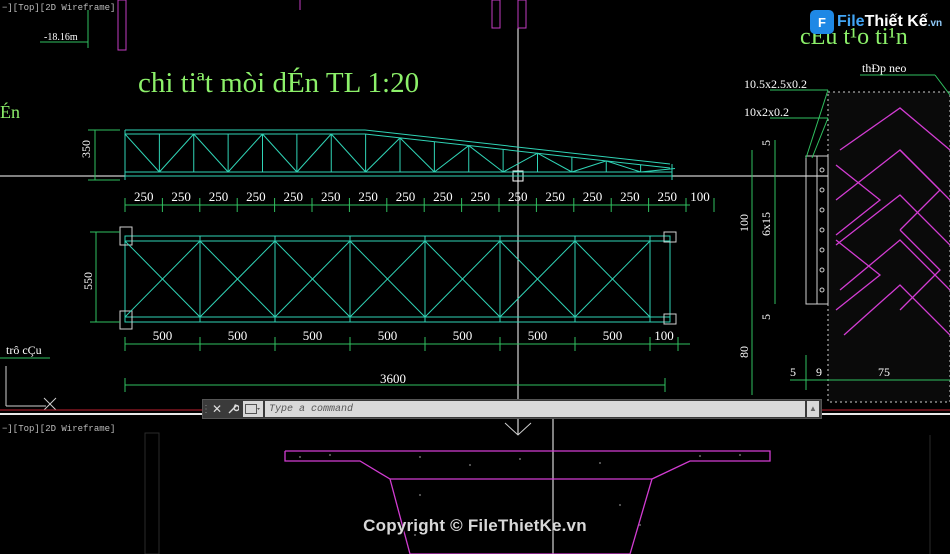  I want to click on bottom-viewport-label: −][Top][2D Wireframe], so click(58, 429).